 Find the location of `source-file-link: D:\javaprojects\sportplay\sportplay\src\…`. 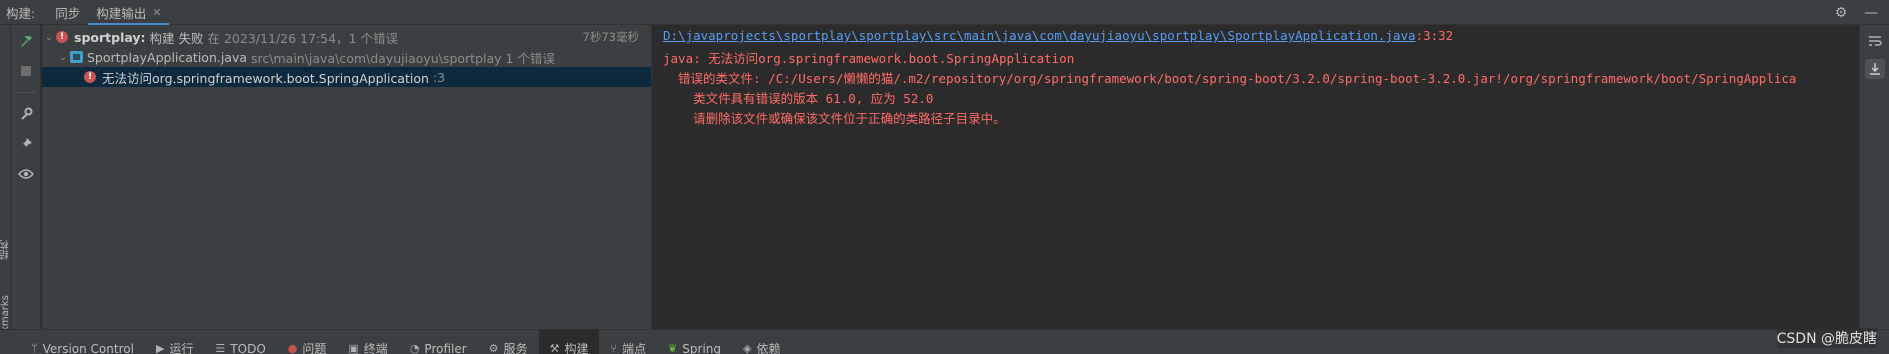

source-file-link: D:\javaprojects\sportplay\sportplay\src\… is located at coordinates (1039, 35).